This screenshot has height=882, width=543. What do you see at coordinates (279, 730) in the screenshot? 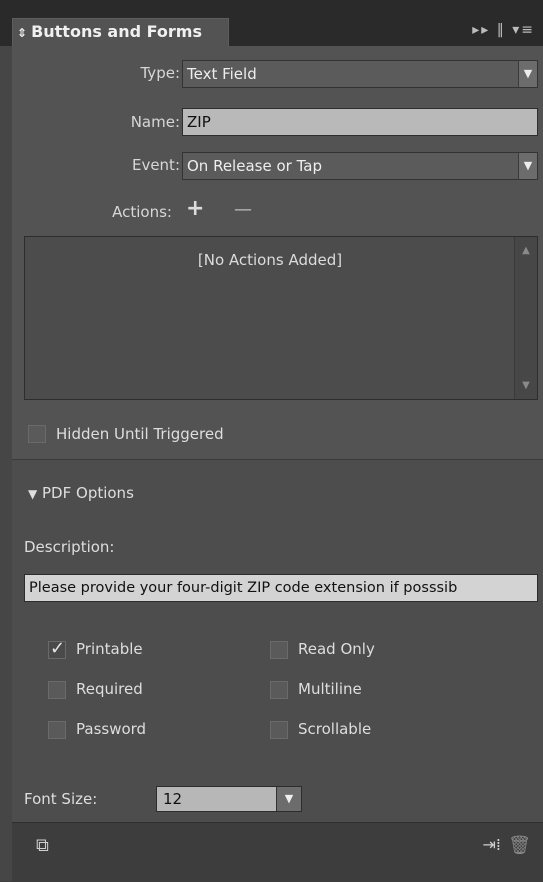
I see `scrollable-checkbox` at bounding box center [279, 730].